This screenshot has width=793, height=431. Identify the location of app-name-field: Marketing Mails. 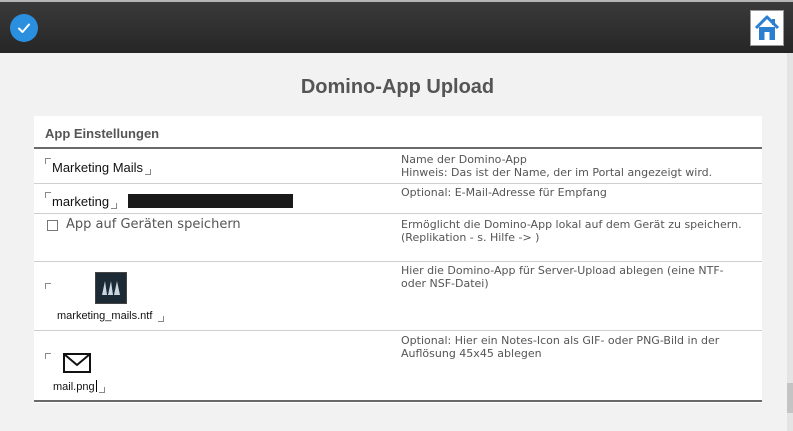
(102, 167).